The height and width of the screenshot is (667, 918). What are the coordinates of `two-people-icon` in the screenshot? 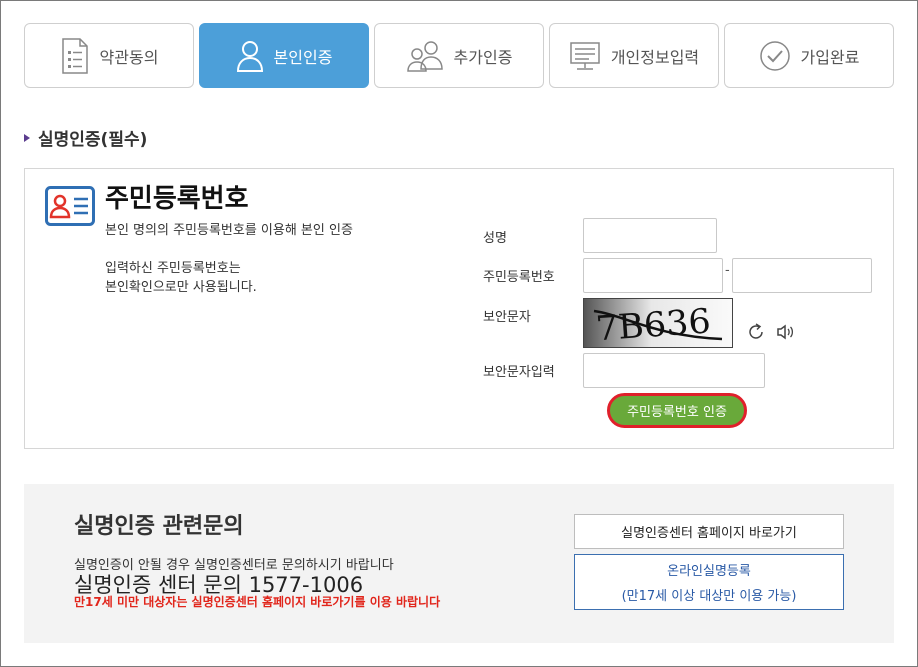 It's located at (424, 56).